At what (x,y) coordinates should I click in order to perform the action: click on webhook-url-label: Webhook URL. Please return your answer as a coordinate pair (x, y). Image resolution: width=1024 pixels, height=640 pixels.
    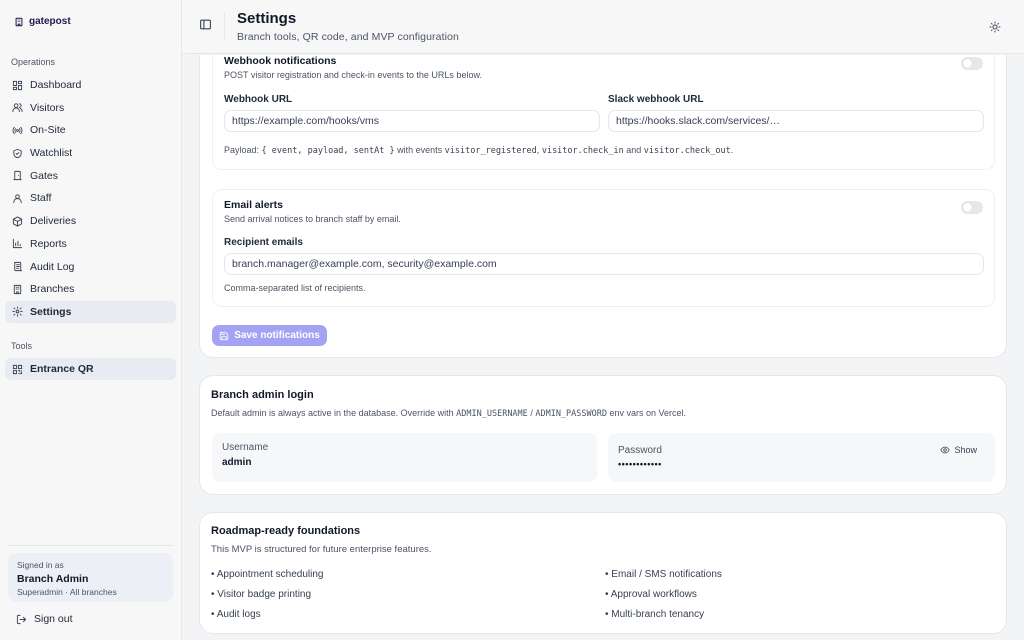
    Looking at the image, I should click on (258, 99).